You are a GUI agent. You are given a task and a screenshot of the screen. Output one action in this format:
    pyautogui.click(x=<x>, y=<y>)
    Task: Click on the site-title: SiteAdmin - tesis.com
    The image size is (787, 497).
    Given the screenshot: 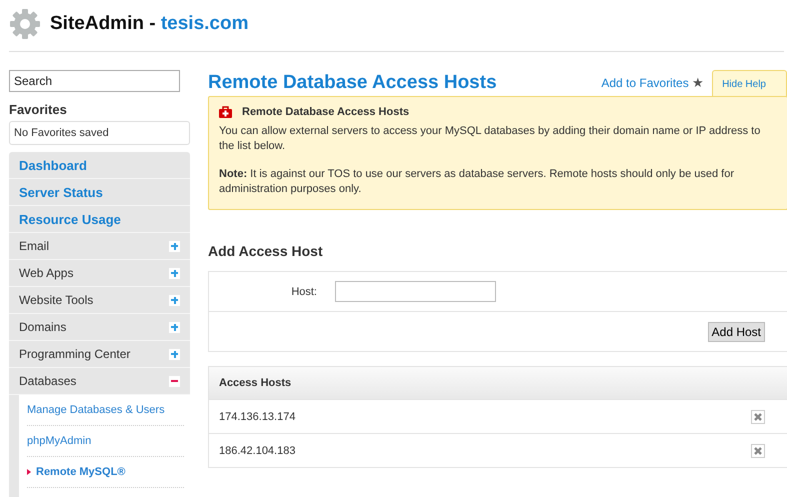 What is the action you would take?
    pyautogui.click(x=149, y=24)
    